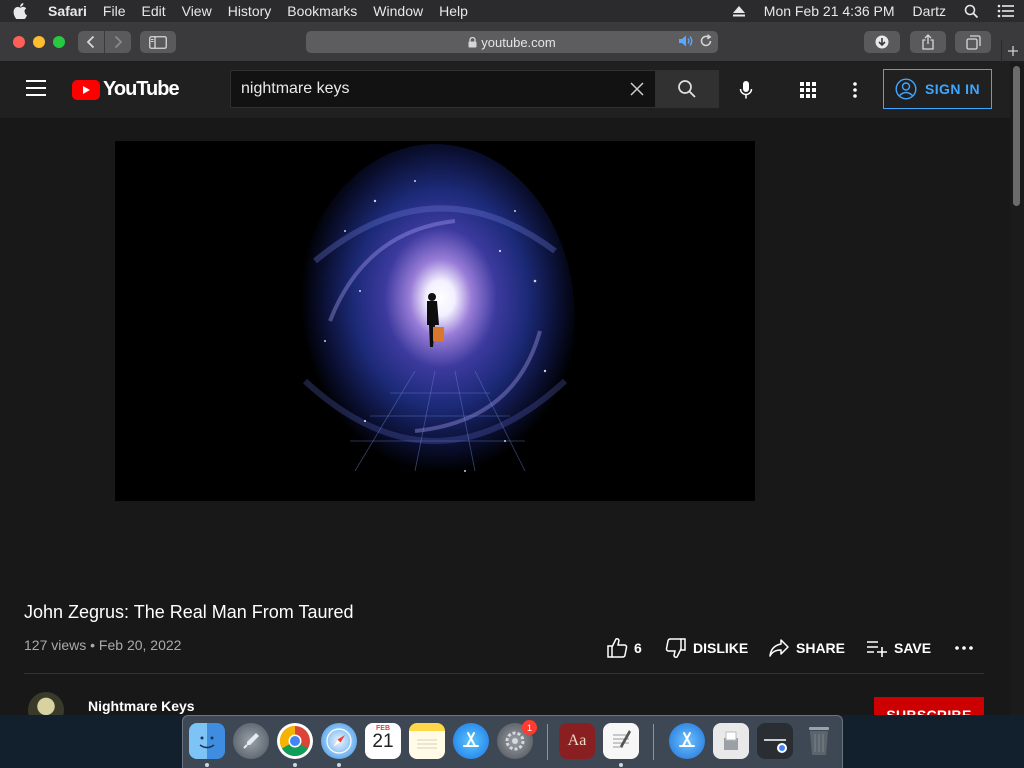  I want to click on channel-name: Nightmare Keys, so click(141, 706).